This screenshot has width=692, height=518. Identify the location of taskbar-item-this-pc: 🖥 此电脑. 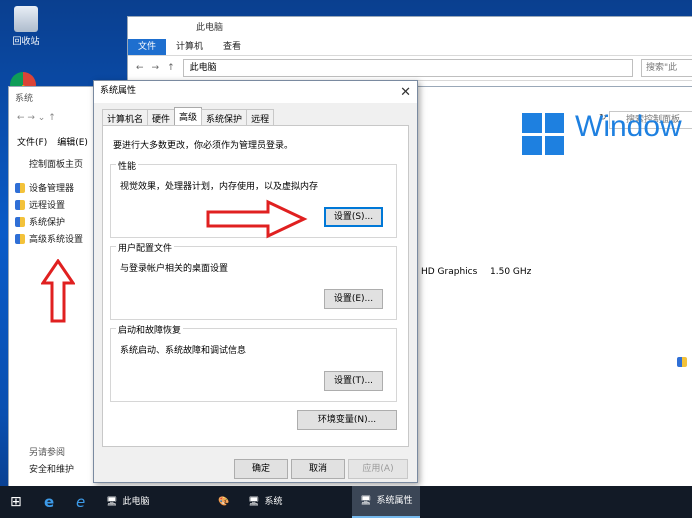
(127, 502).